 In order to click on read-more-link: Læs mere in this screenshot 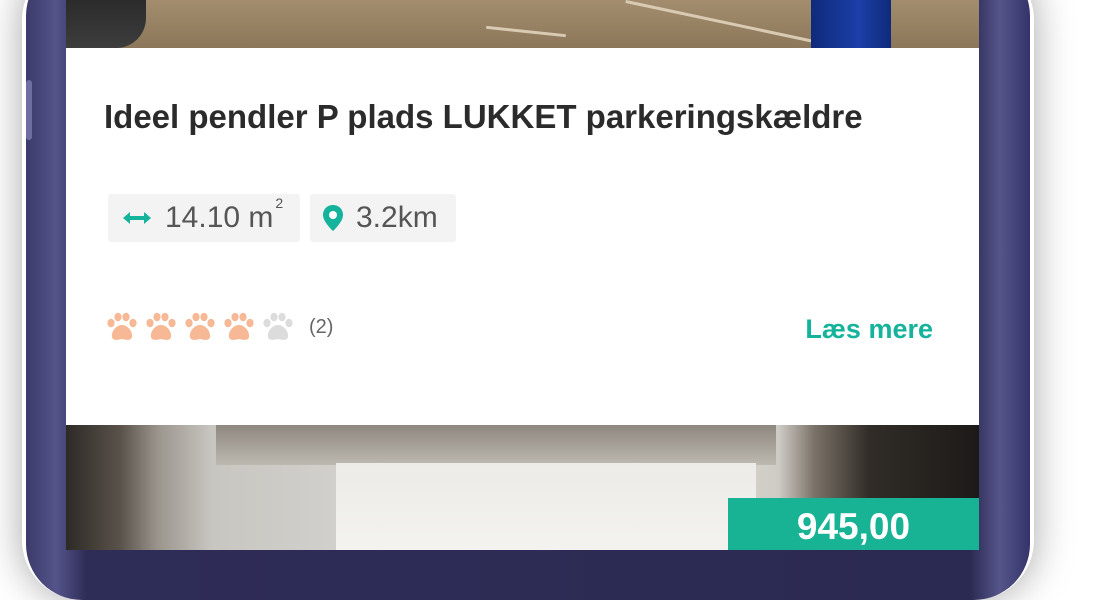, I will do `click(869, 329)`.